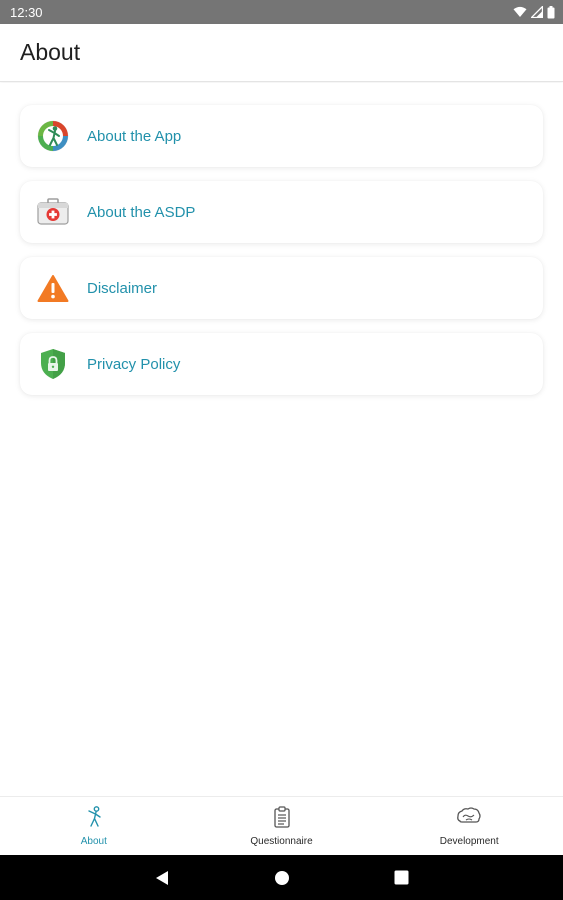 Image resolution: width=563 pixels, height=900 pixels. I want to click on tab-label: Questionnaire, so click(281, 841).